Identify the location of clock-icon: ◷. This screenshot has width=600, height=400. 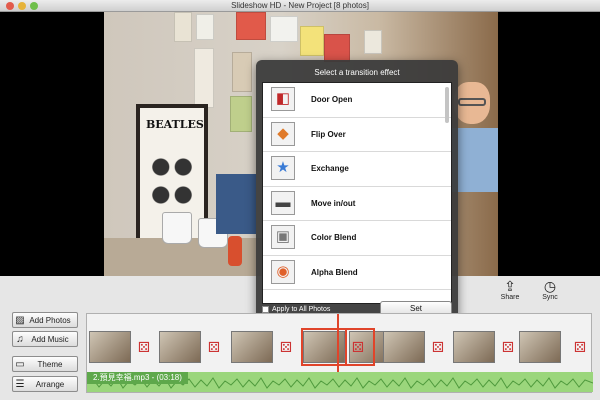
(550, 286).